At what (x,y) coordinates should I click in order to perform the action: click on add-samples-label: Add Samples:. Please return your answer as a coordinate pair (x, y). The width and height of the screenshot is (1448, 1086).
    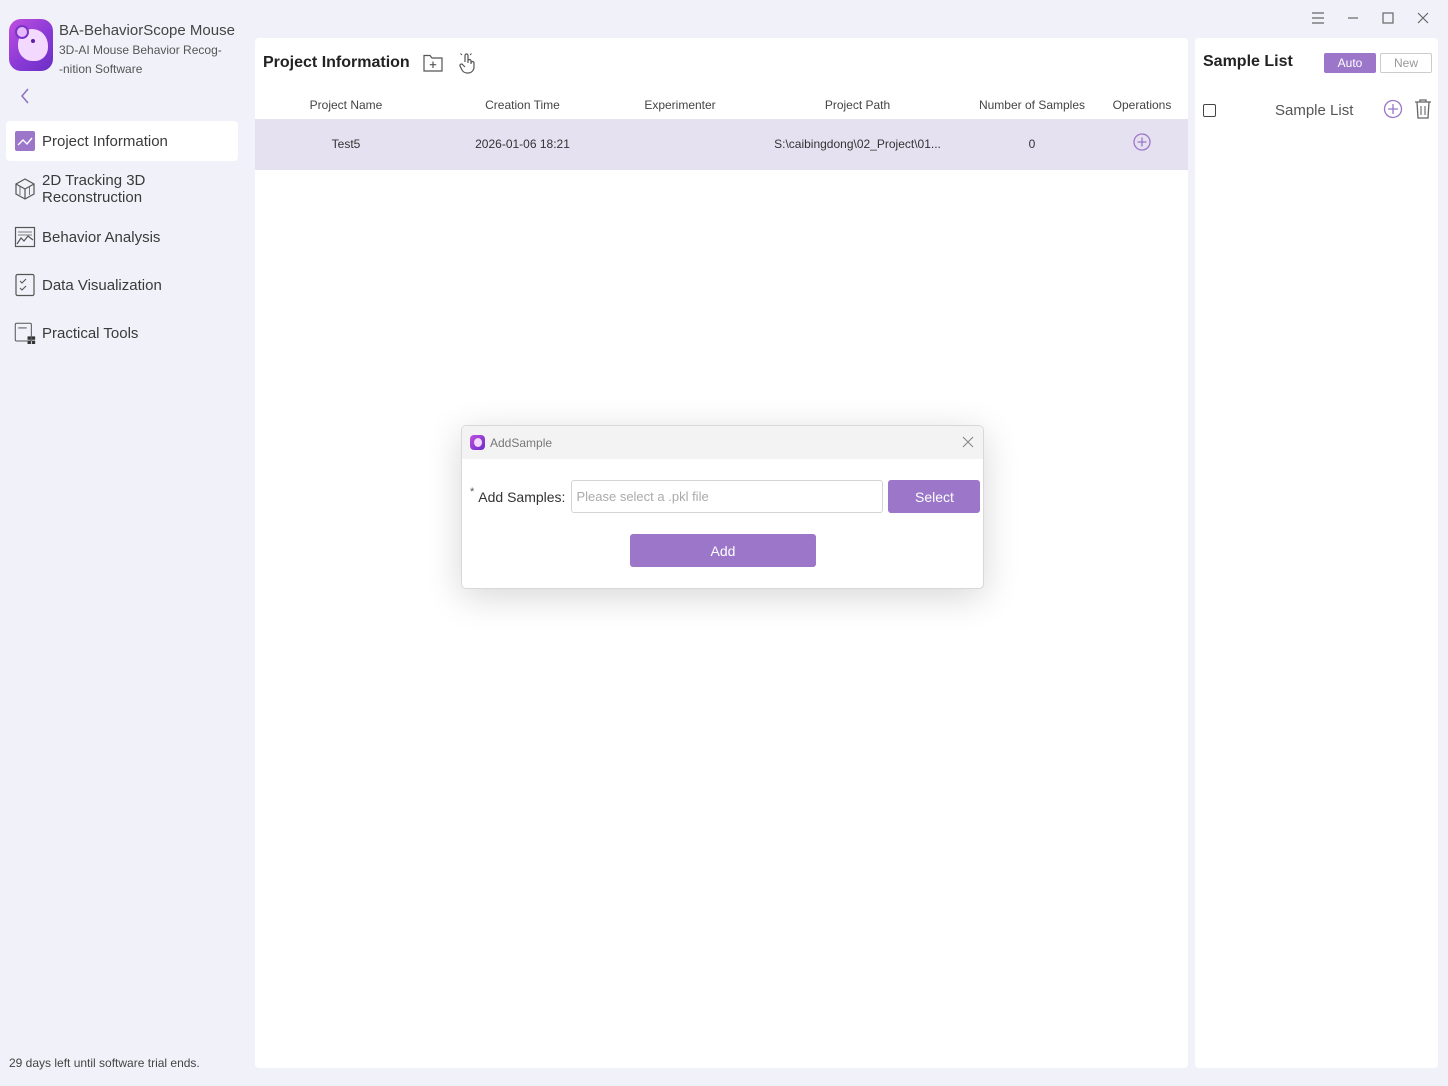
    Looking at the image, I should click on (522, 496).